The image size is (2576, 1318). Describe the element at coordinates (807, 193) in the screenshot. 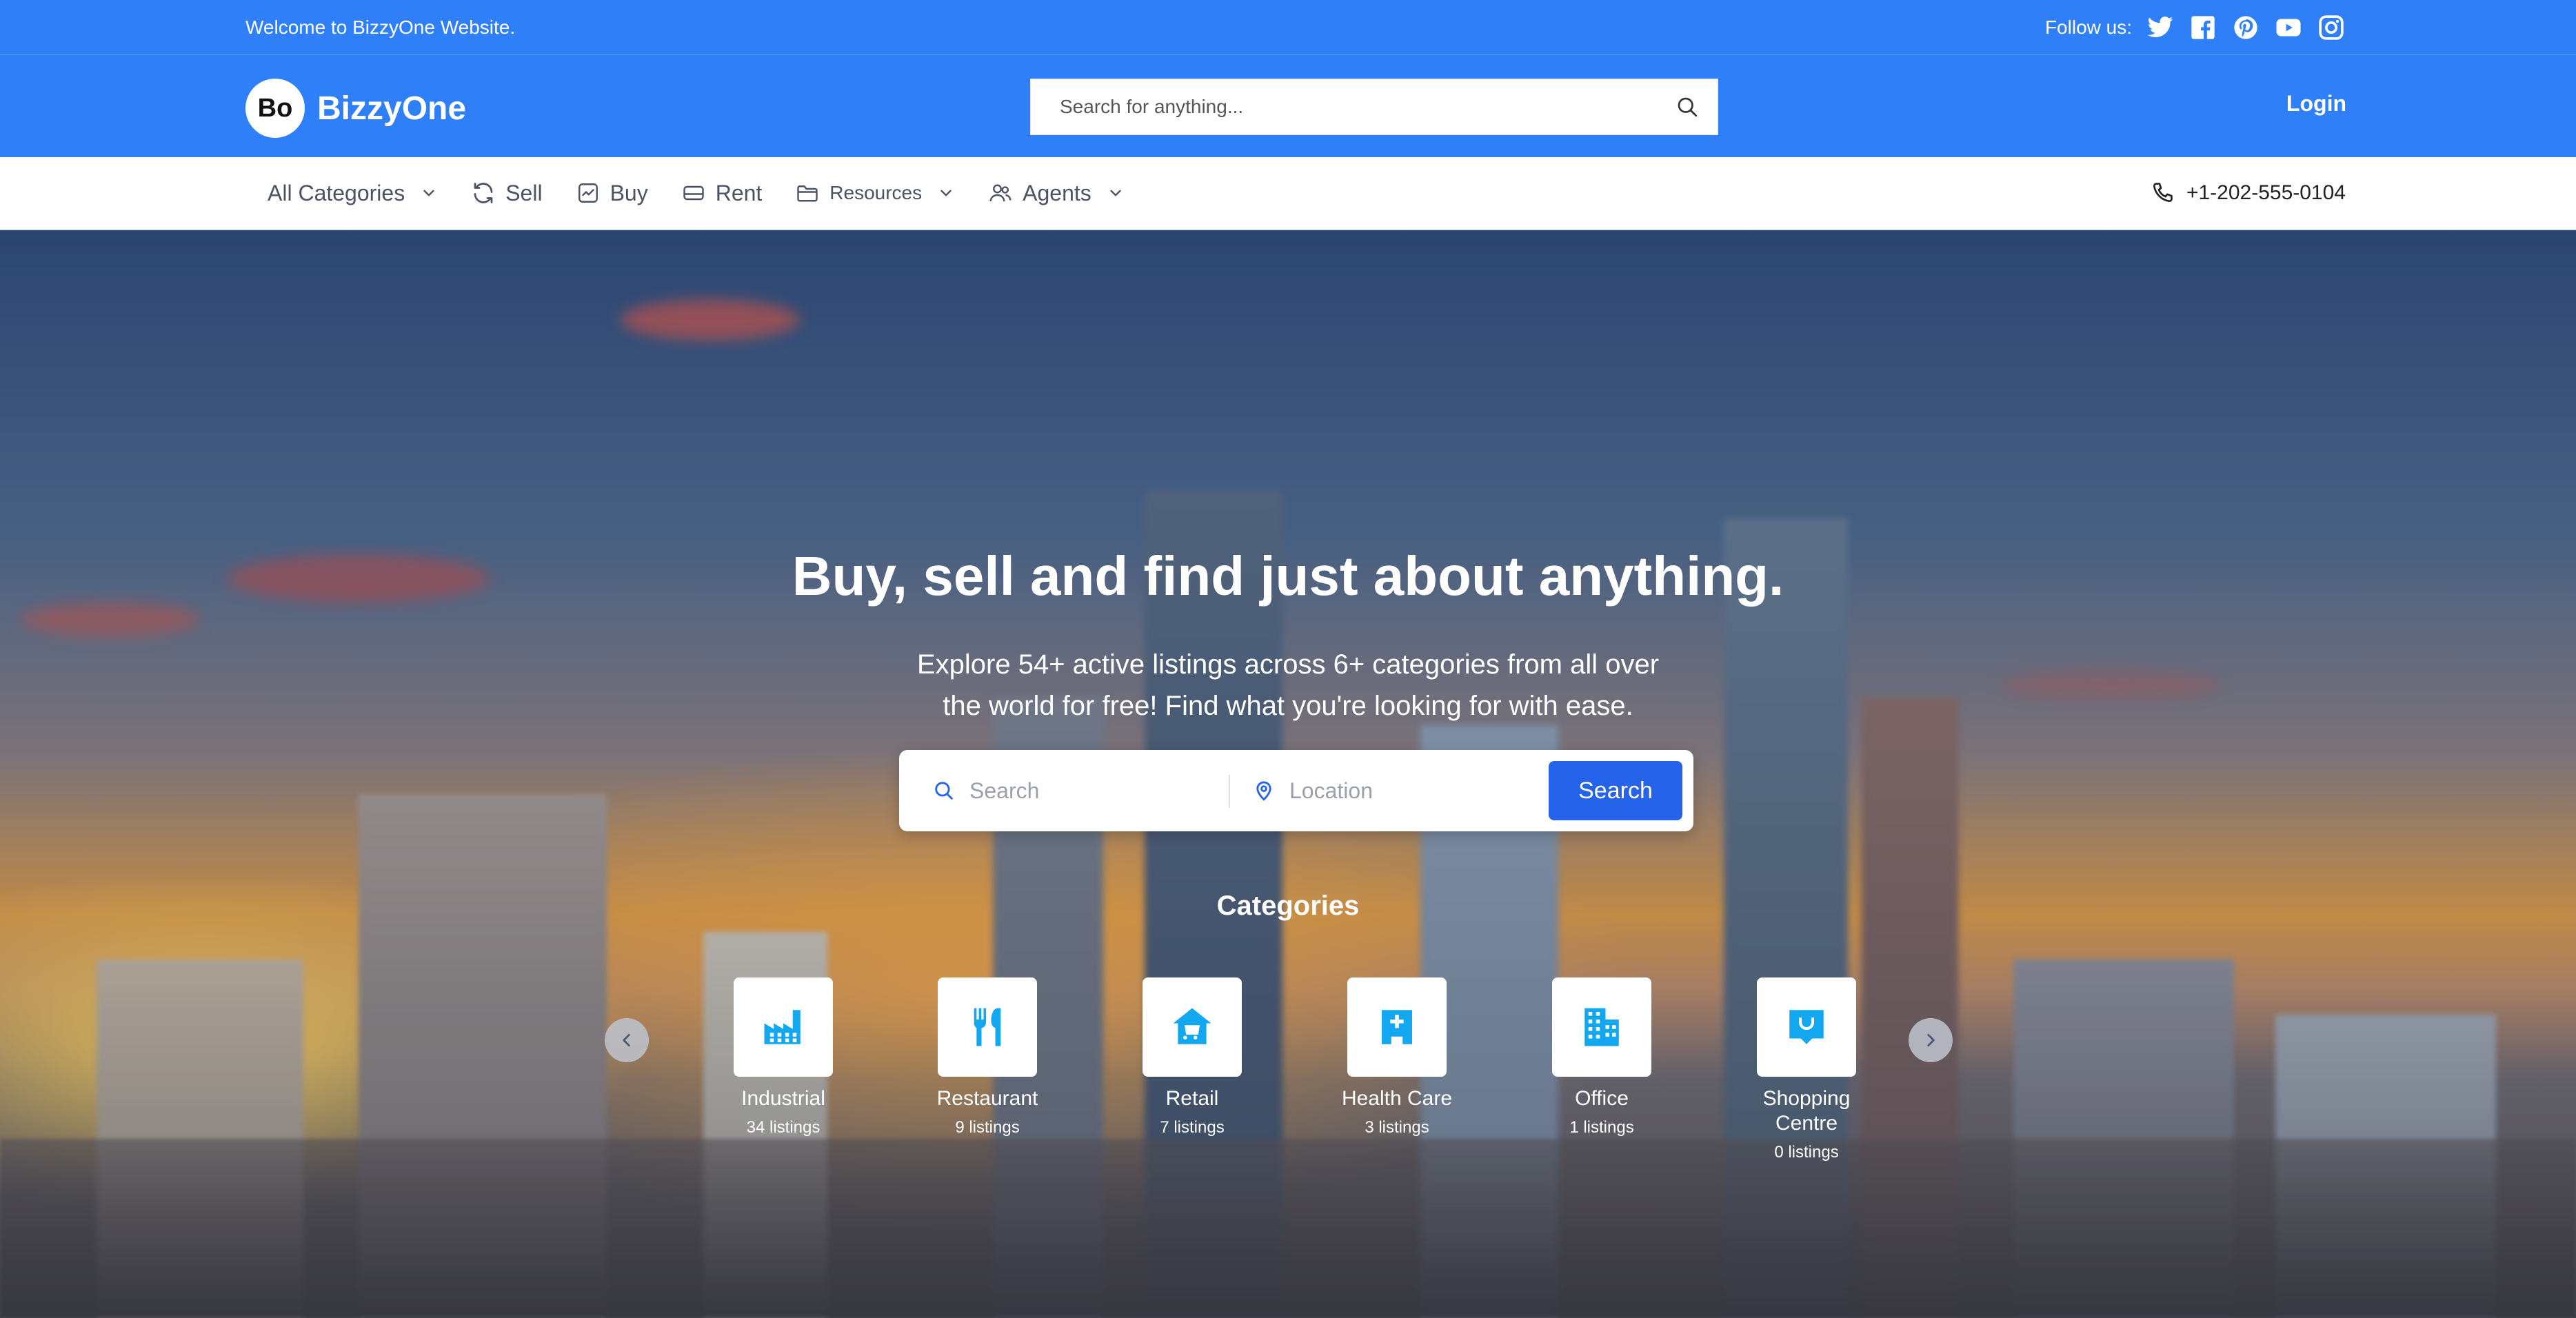

I see `folder-icon` at that location.